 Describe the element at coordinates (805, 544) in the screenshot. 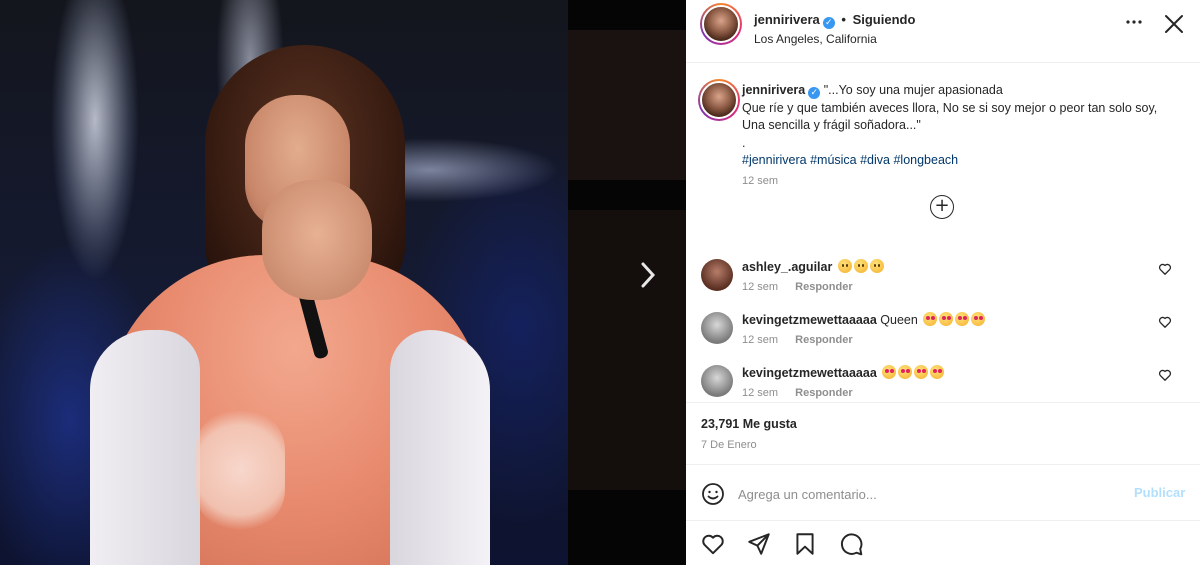

I see `bookmark-icon` at that location.